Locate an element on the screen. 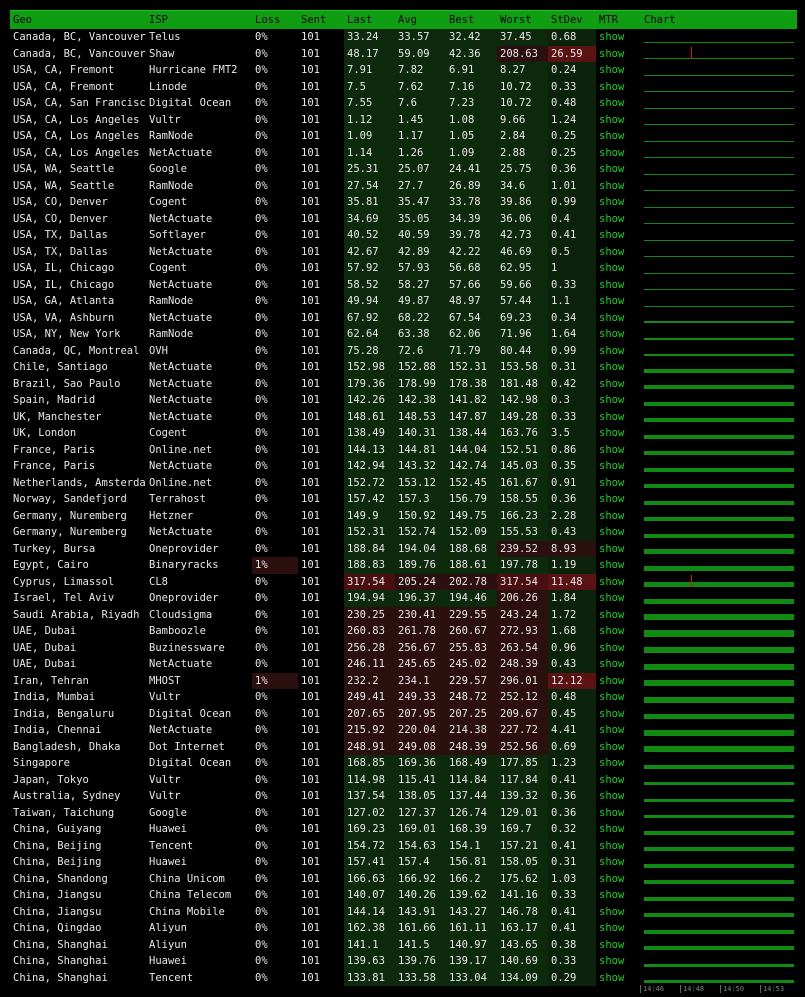 The width and height of the screenshot is (805, 997). cell-geo: Israel, Tel Aviv is located at coordinates (64, 598).